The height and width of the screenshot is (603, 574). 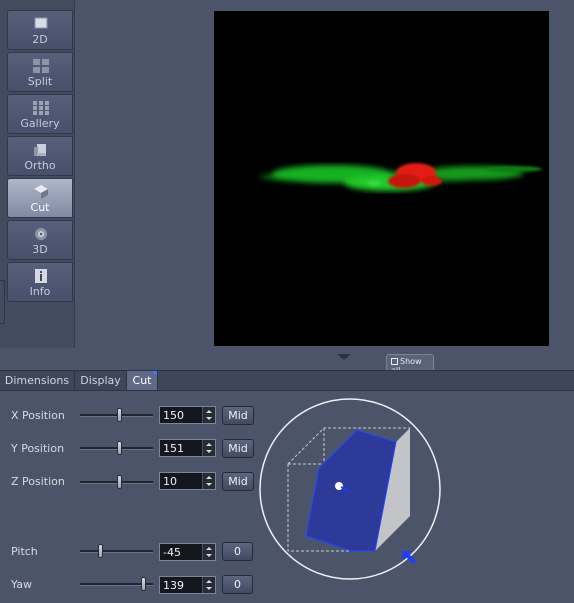 What do you see at coordinates (394, 361) in the screenshot?
I see `checkbox-icon` at bounding box center [394, 361].